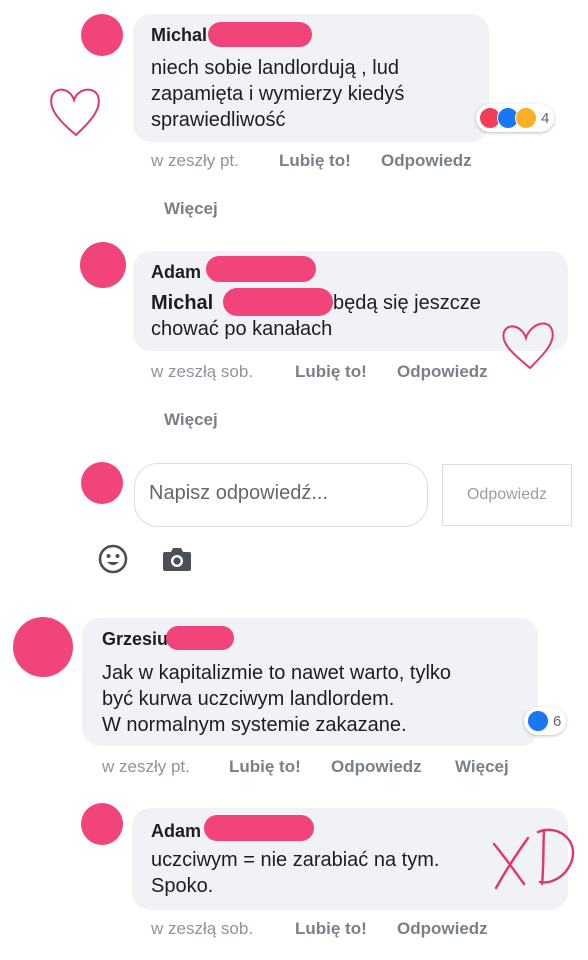 This screenshot has width=588, height=960. I want to click on comment-text-line: Spoko., so click(182, 886).